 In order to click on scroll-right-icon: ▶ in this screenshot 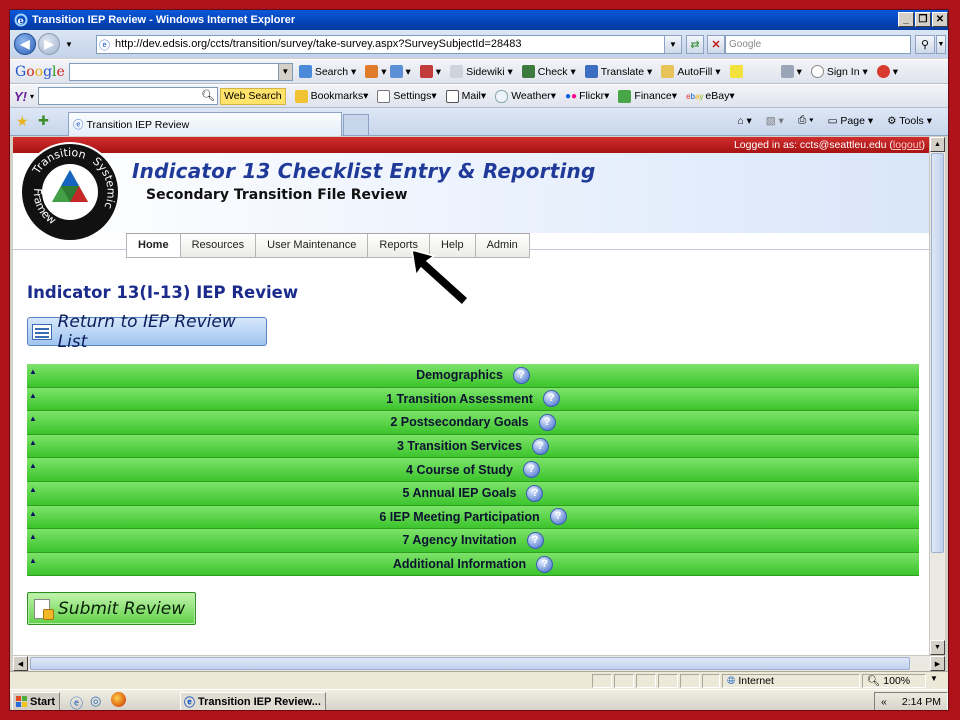, I will do `click(937, 663)`.